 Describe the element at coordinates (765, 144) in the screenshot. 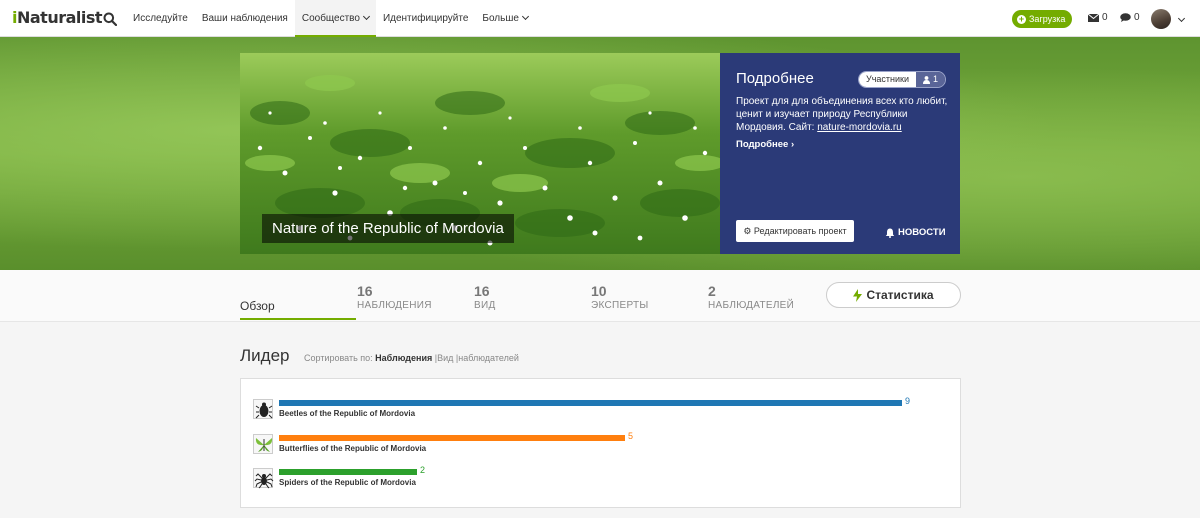

I see `read-more-link: Подробнее ›` at that location.